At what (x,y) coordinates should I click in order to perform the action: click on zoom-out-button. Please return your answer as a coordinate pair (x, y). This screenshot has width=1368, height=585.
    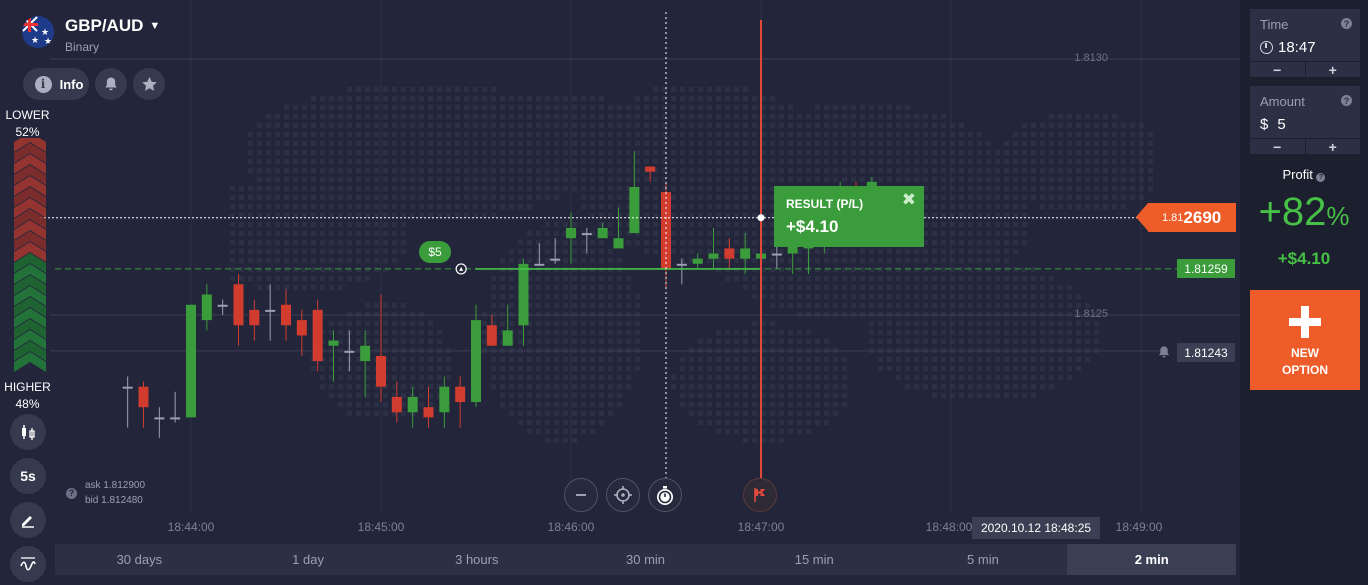
    Looking at the image, I should click on (581, 495).